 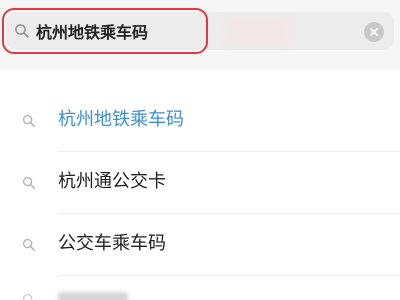 What do you see at coordinates (121, 119) in the screenshot?
I see `suggestion-label: 杭州地铁乘车码` at bounding box center [121, 119].